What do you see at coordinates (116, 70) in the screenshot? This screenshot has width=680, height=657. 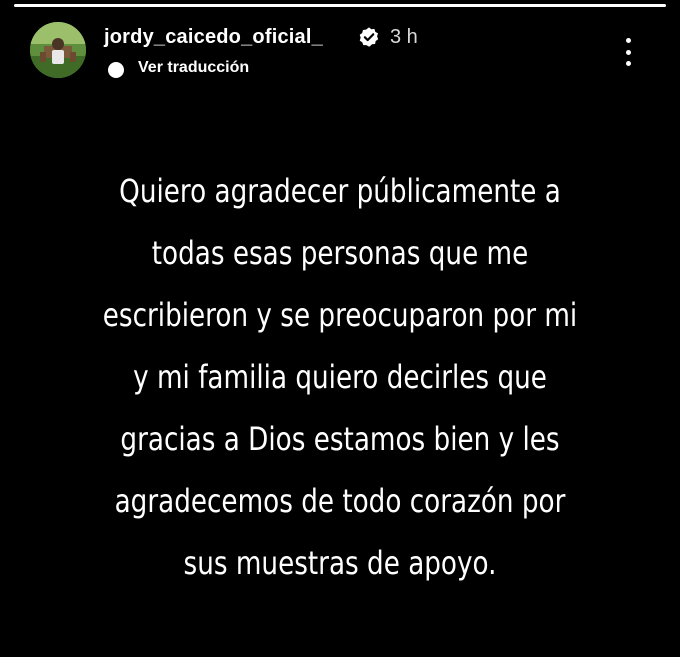 I see `translate-icon` at bounding box center [116, 70].